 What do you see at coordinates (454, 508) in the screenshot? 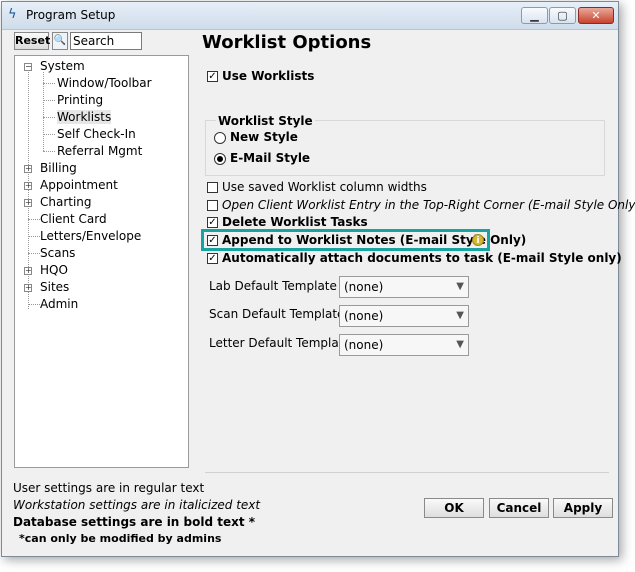
I see `ok-button: OK` at bounding box center [454, 508].